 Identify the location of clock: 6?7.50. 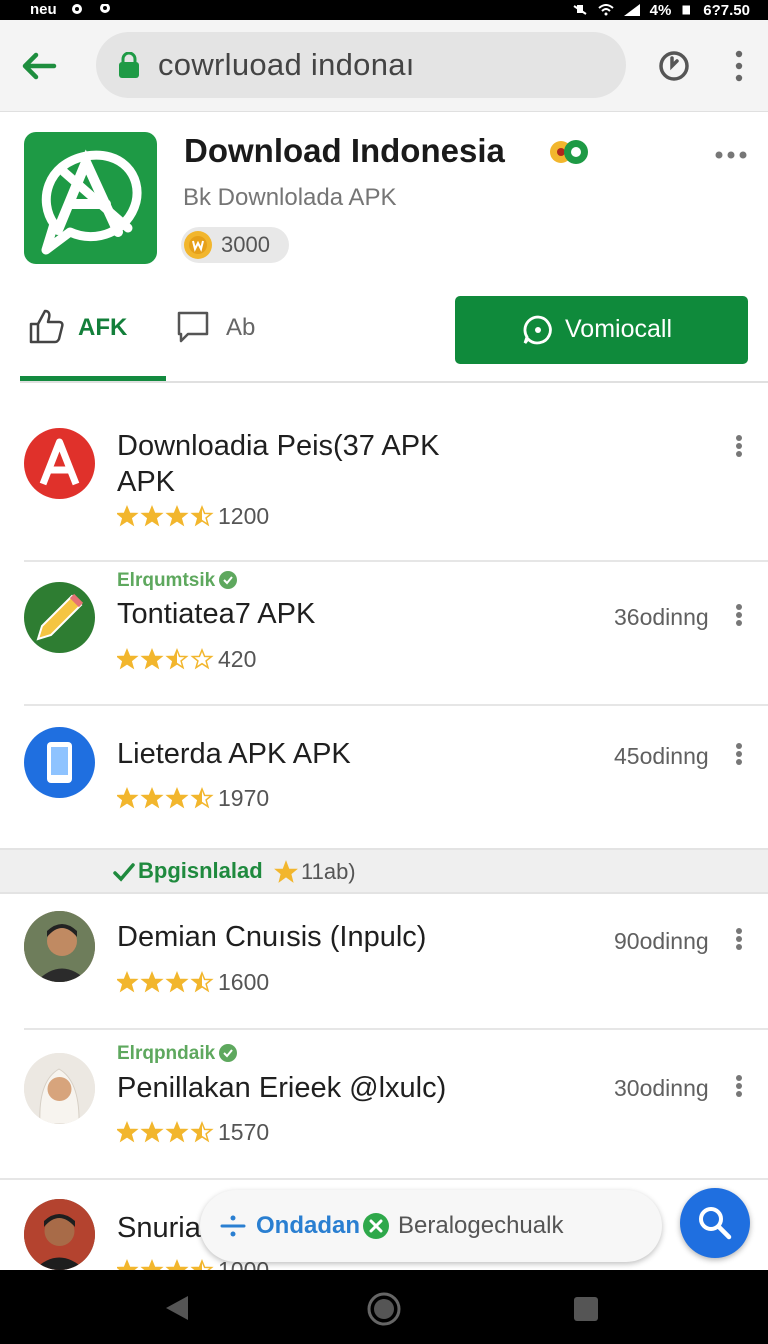
(726, 10).